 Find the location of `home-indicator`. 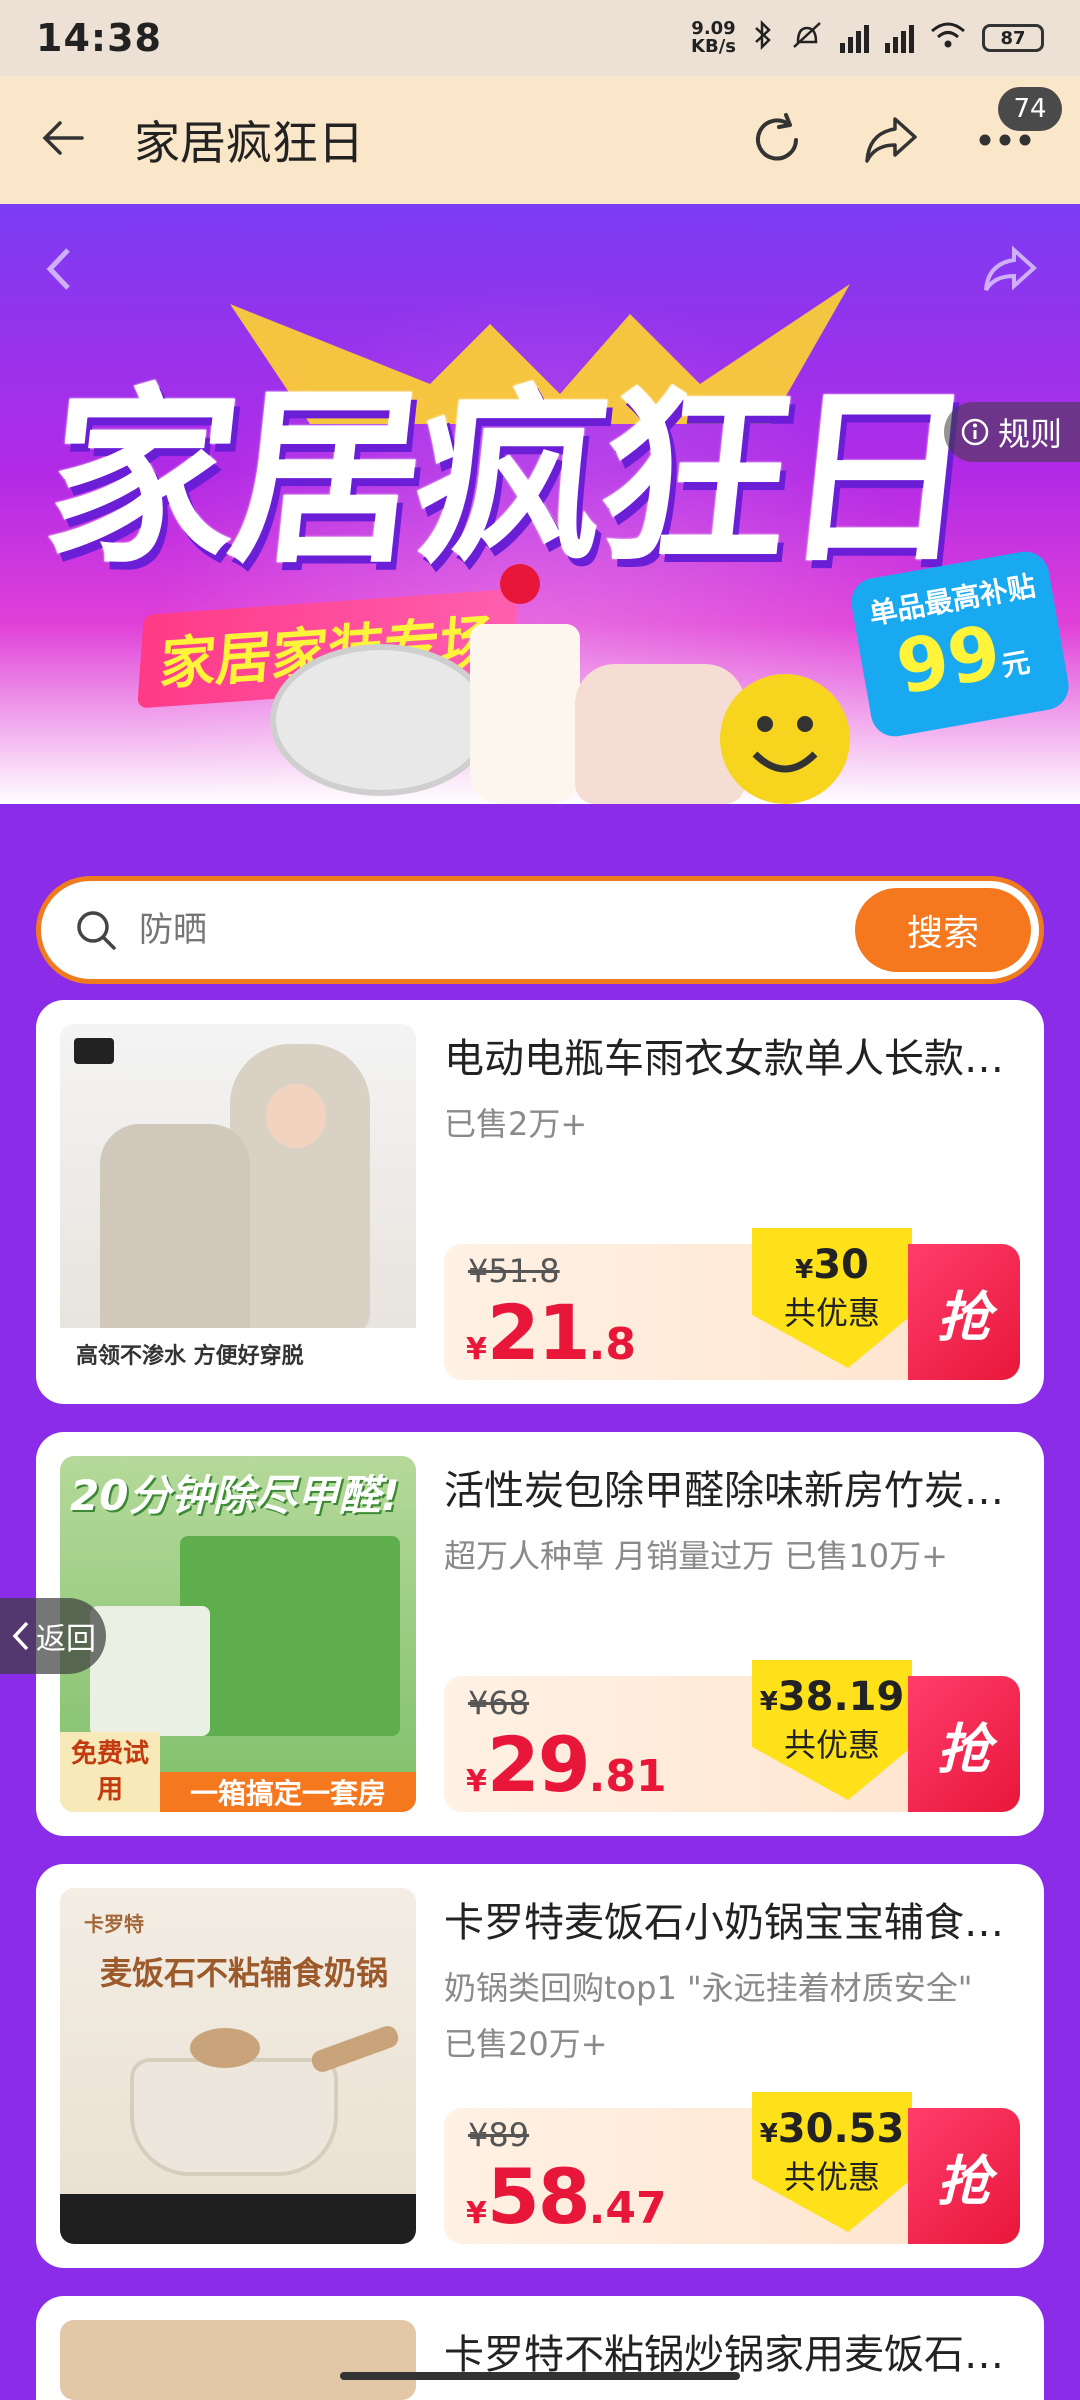

home-indicator is located at coordinates (540, 2376).